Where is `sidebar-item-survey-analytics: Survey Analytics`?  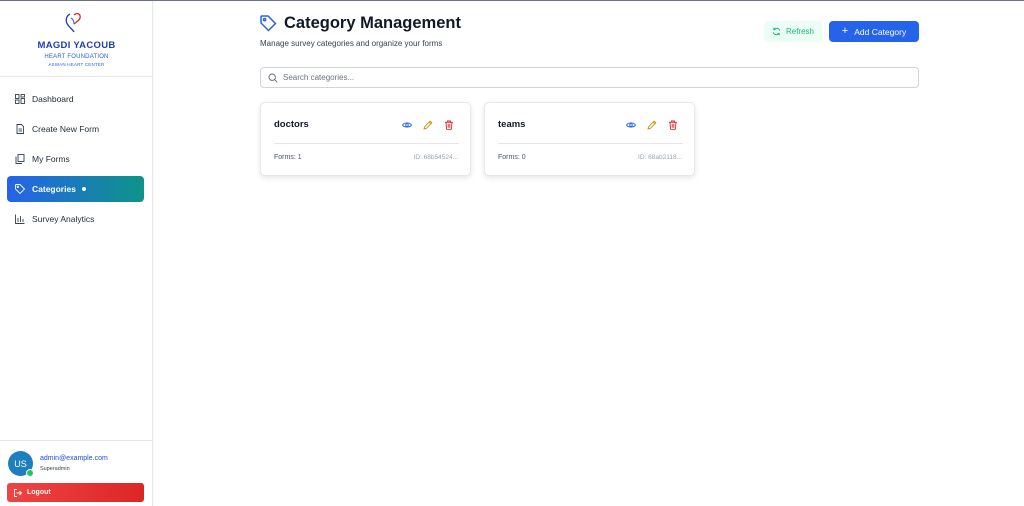
sidebar-item-survey-analytics: Survey Analytics is located at coordinates (75, 219).